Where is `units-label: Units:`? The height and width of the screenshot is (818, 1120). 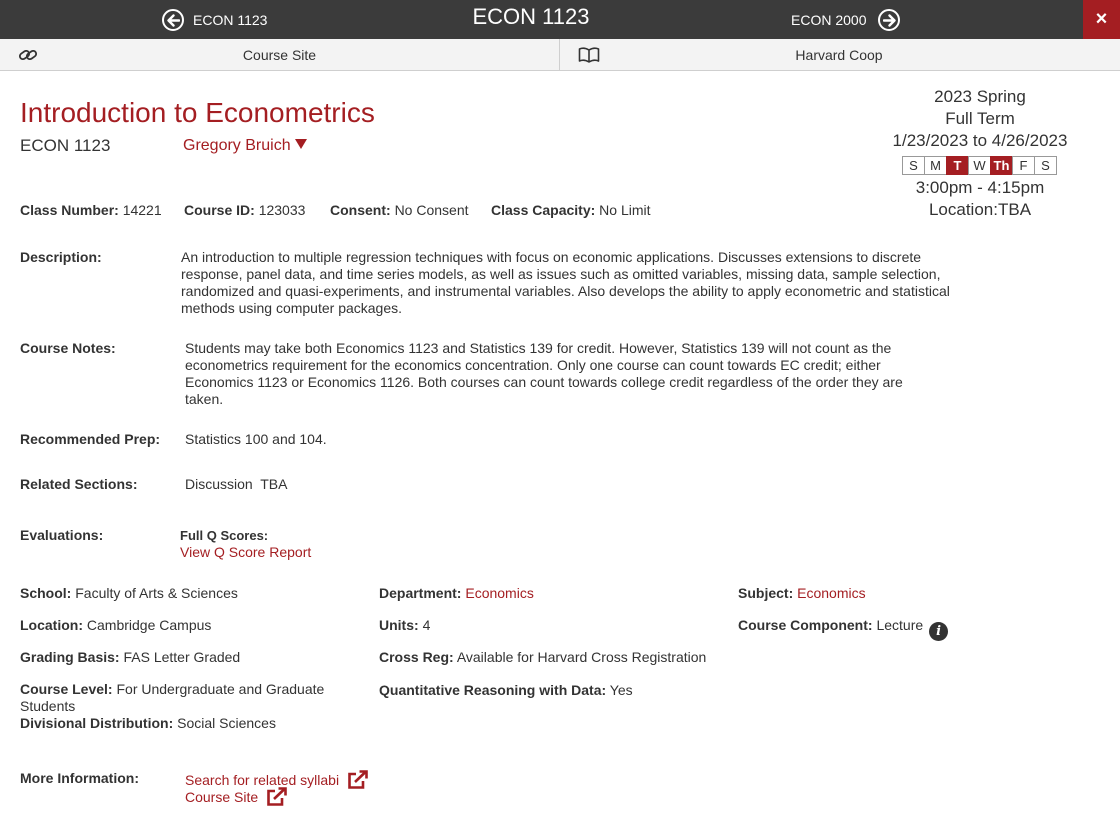 units-label: Units: is located at coordinates (399, 625).